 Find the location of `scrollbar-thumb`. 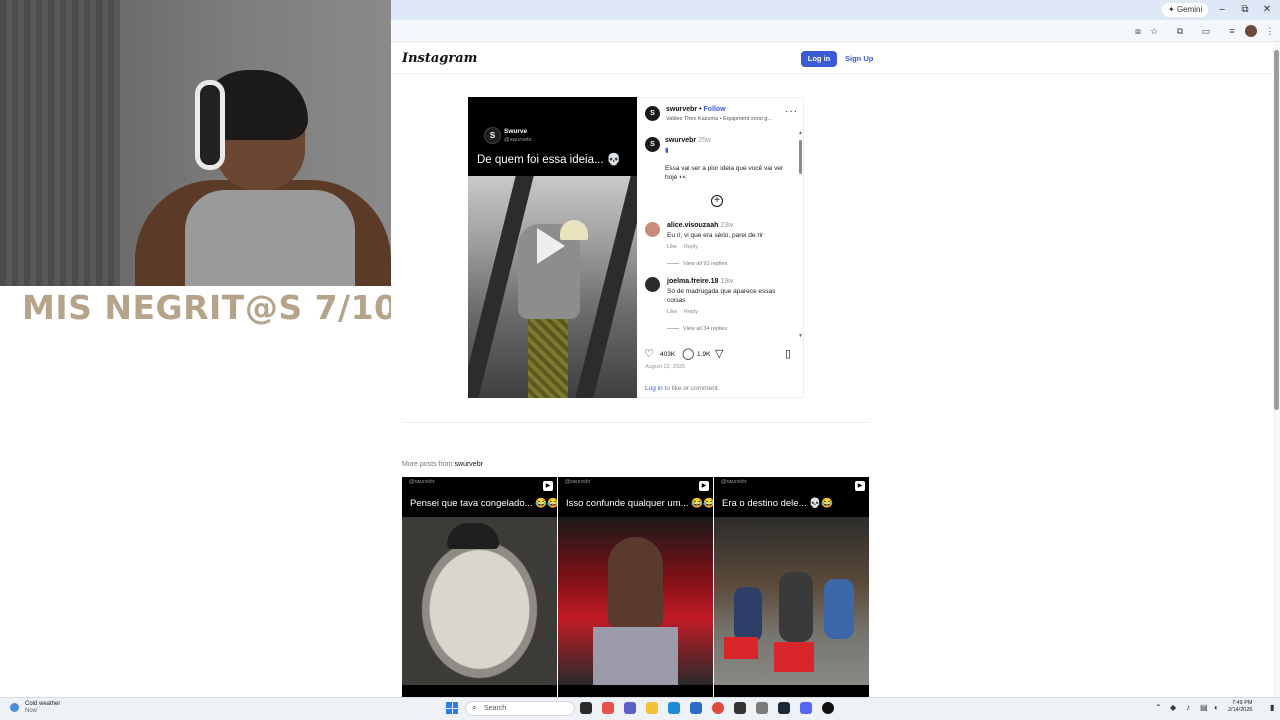

scrollbar-thumb is located at coordinates (1276, 230).